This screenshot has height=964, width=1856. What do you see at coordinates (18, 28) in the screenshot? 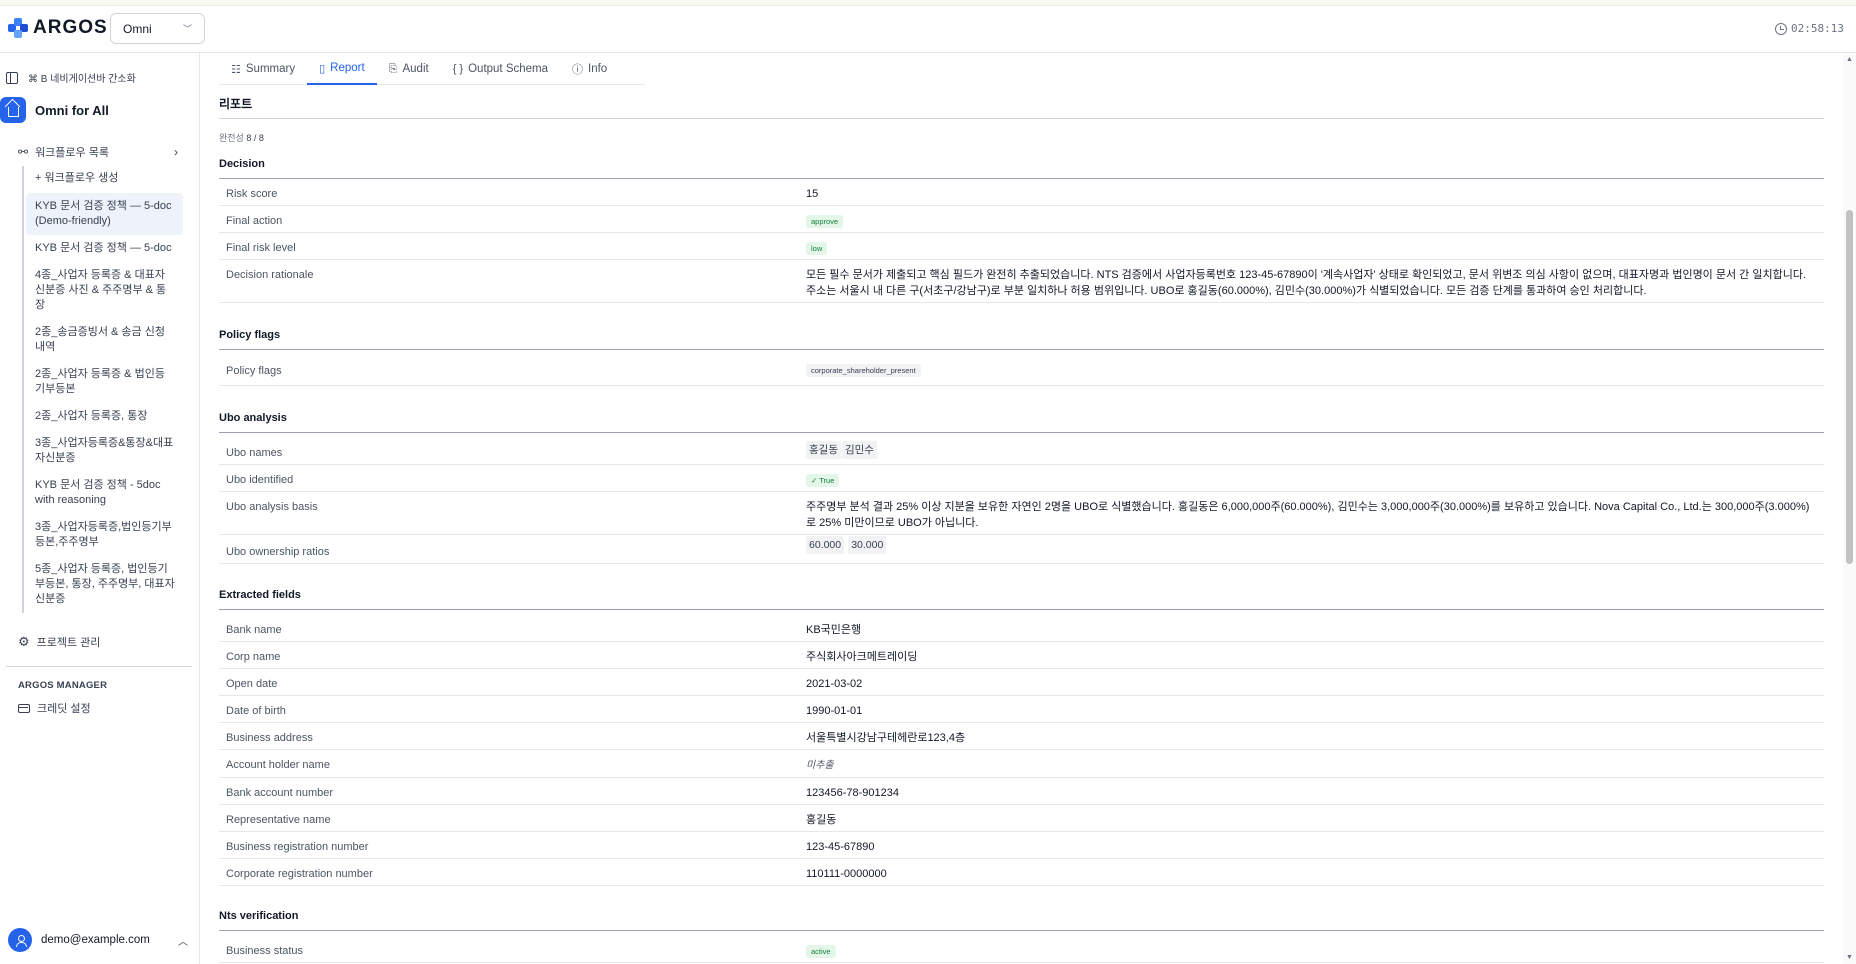
I see `argos-logo-icon` at bounding box center [18, 28].